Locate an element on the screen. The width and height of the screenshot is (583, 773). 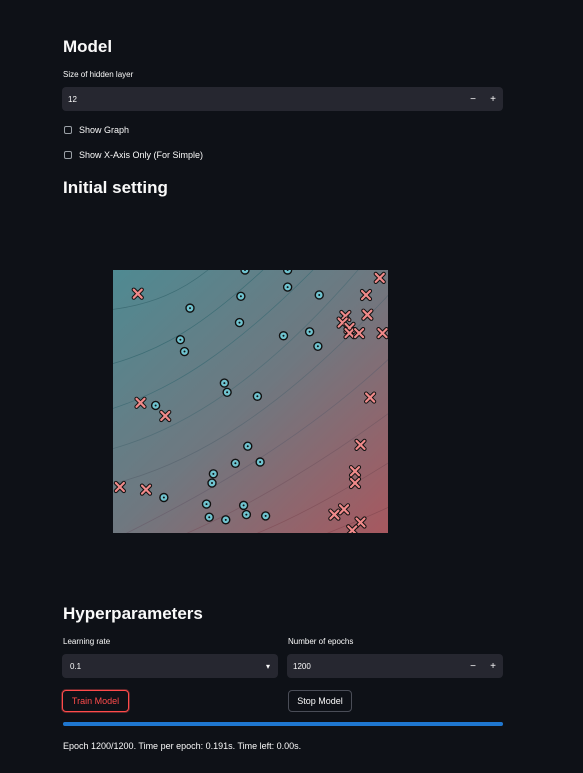
model-heading: Model is located at coordinates (88, 46).